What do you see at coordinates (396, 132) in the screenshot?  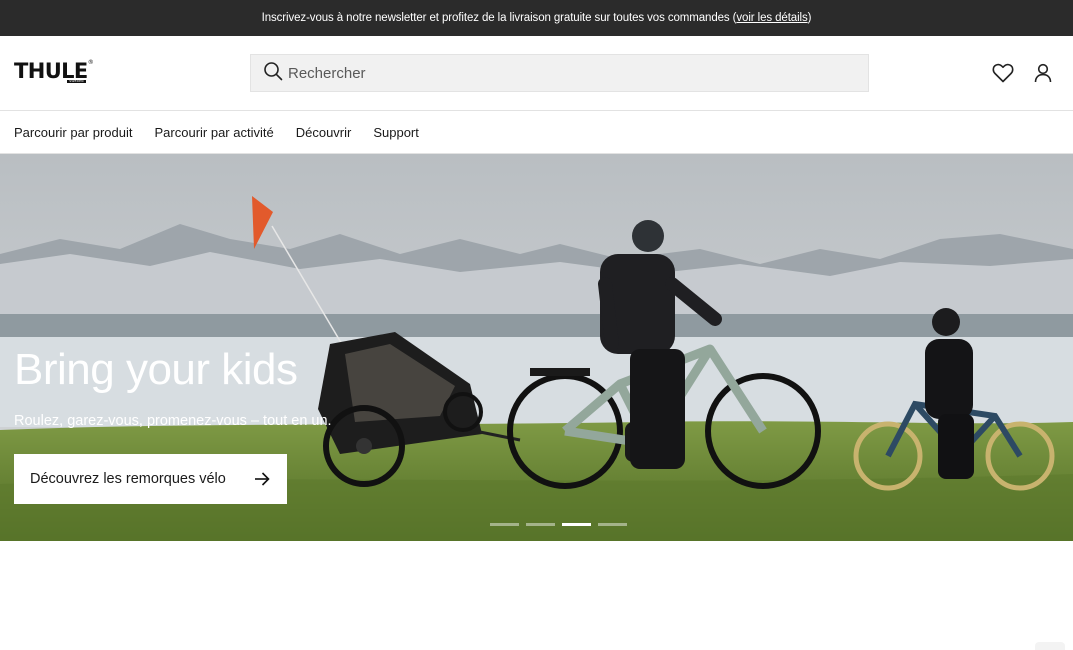 I see `nav-item-support: Support` at bounding box center [396, 132].